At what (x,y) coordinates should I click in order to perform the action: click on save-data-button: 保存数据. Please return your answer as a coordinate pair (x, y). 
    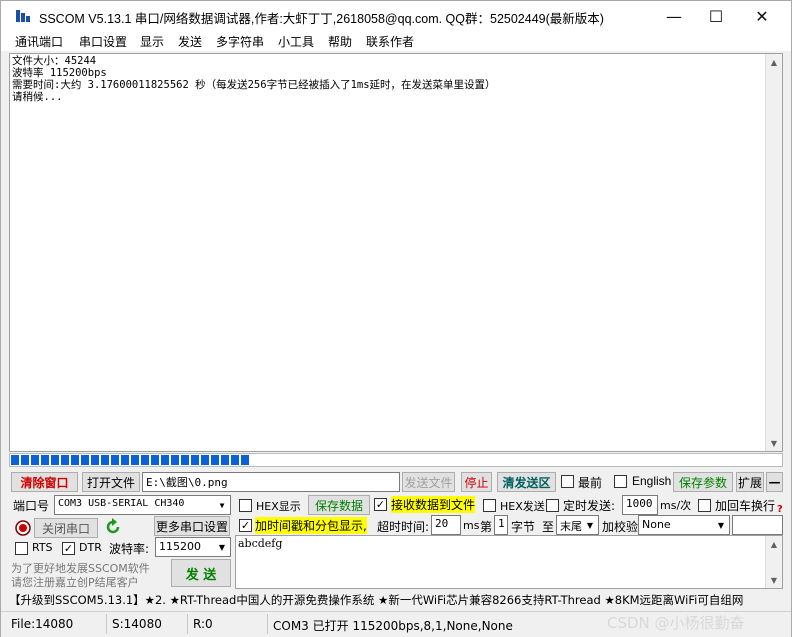
    Looking at the image, I should click on (339, 505).